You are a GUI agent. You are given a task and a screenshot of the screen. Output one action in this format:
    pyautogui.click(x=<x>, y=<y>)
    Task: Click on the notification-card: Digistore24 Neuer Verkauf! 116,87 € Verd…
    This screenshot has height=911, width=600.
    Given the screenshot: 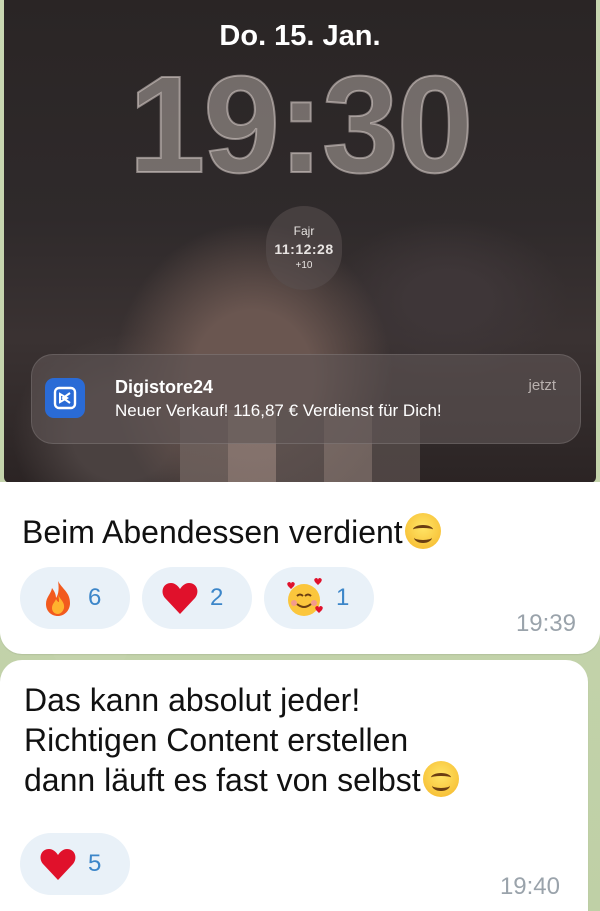 What is the action you would take?
    pyautogui.click(x=306, y=399)
    